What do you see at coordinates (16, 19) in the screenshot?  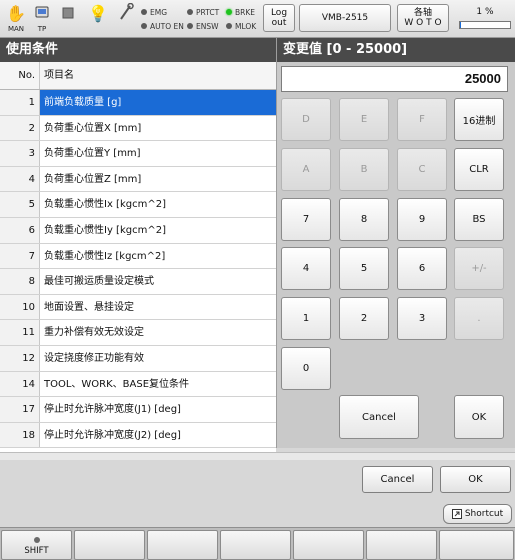 I see `hand-icon: ✋ MAN` at bounding box center [16, 19].